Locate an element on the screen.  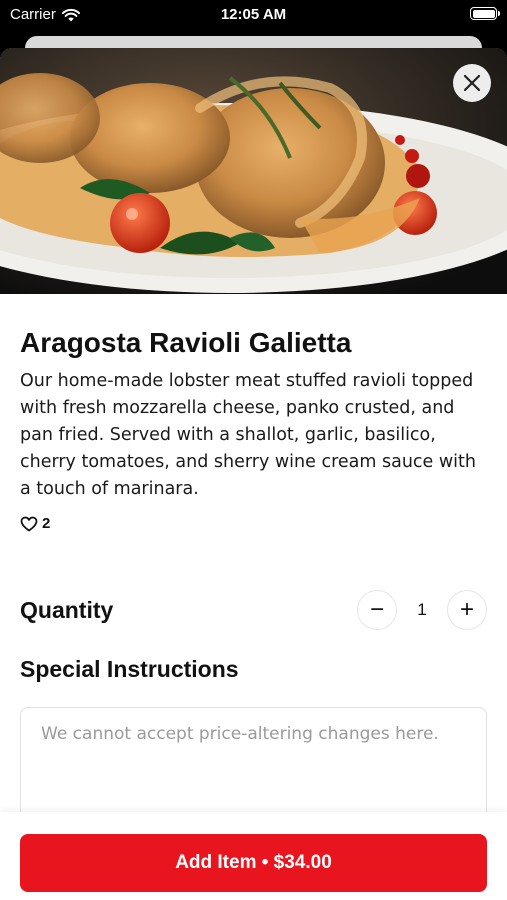
add-item-label: Add Item • $34.00 is located at coordinates (253, 862).